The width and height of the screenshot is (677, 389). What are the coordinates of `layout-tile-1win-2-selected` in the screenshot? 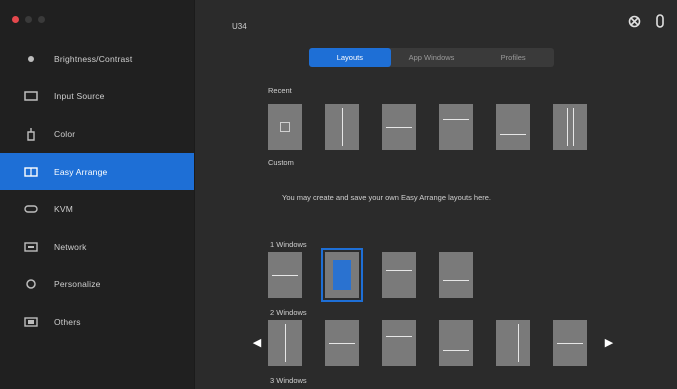 It's located at (342, 275).